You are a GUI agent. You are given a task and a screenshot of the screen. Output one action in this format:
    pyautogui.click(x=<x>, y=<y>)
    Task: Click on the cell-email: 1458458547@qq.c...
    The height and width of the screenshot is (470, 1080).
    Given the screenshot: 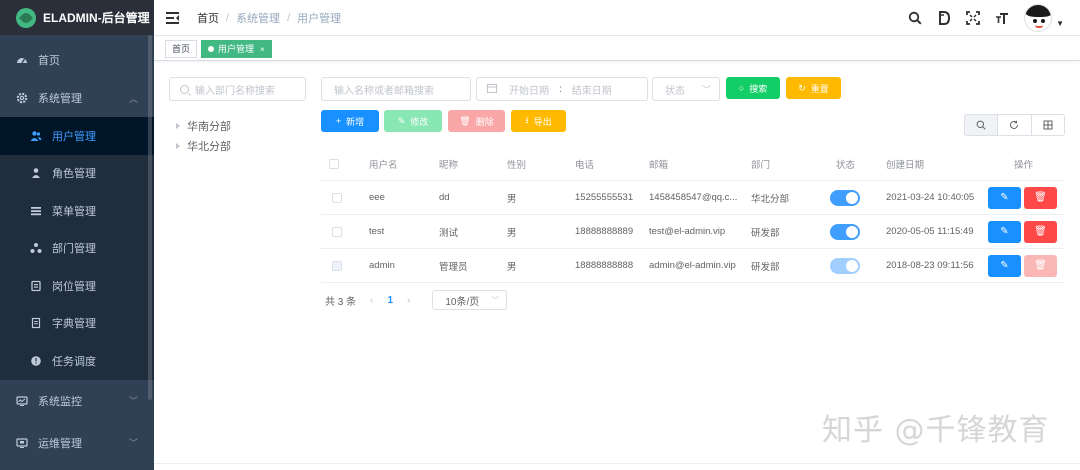 What is the action you would take?
    pyautogui.click(x=693, y=197)
    